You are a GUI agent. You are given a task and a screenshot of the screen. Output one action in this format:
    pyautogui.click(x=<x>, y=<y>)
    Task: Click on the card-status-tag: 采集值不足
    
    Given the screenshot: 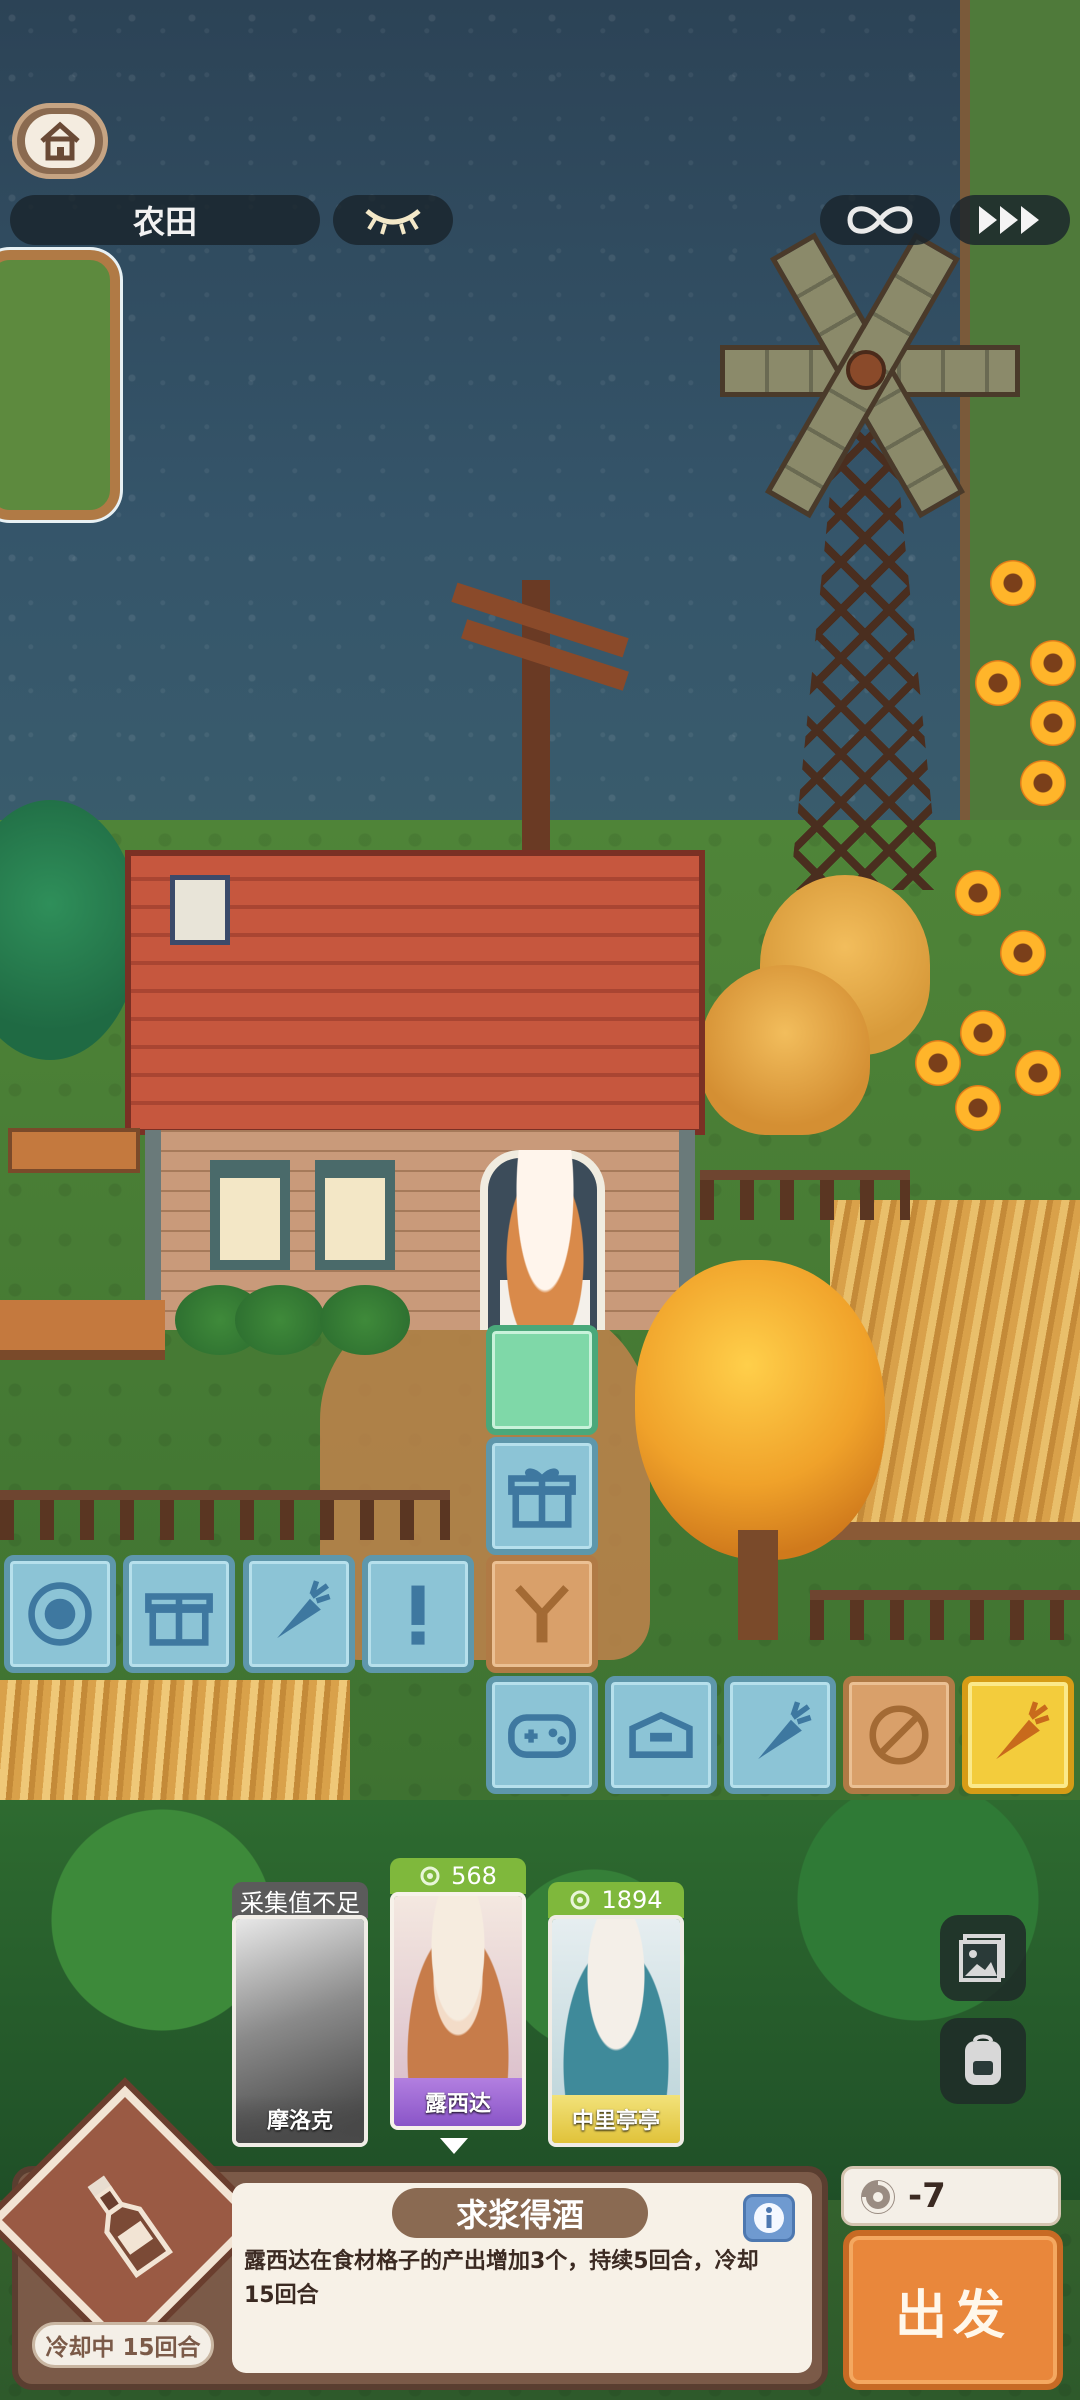 What is the action you would take?
    pyautogui.click(x=300, y=1900)
    